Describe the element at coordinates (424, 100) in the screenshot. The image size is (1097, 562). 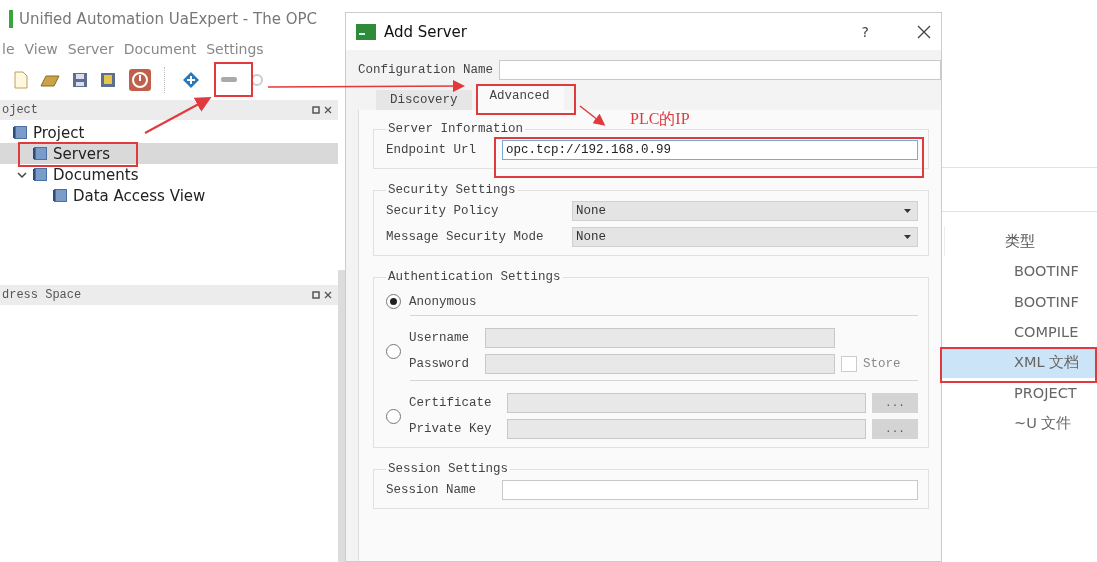
I see `tab: Discovery` at that location.